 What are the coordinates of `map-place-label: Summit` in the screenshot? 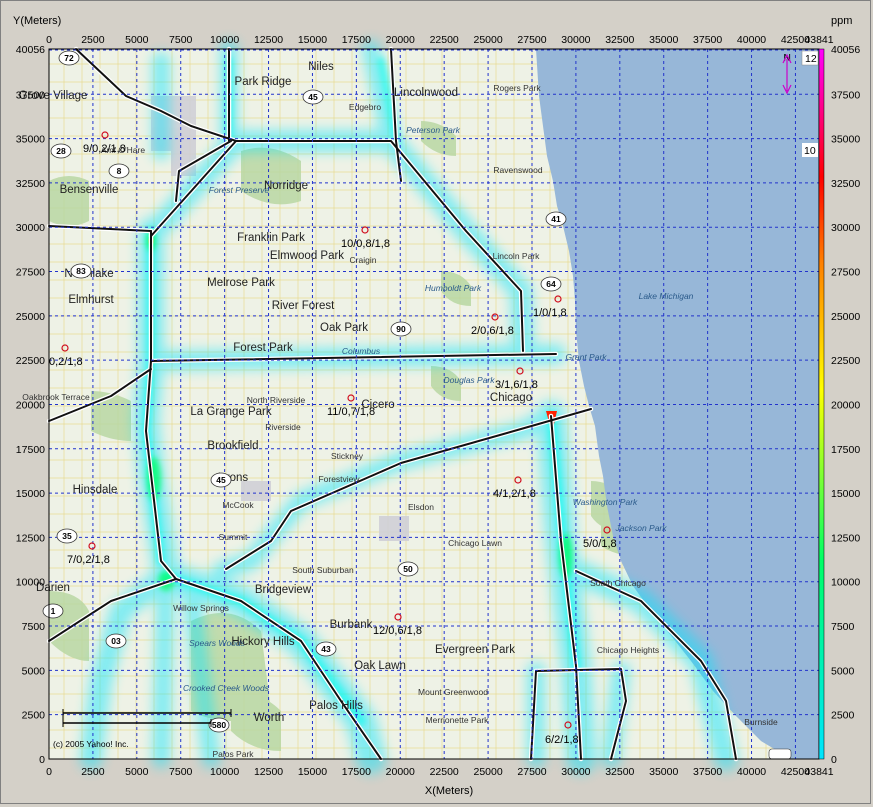 It's located at (233, 537).